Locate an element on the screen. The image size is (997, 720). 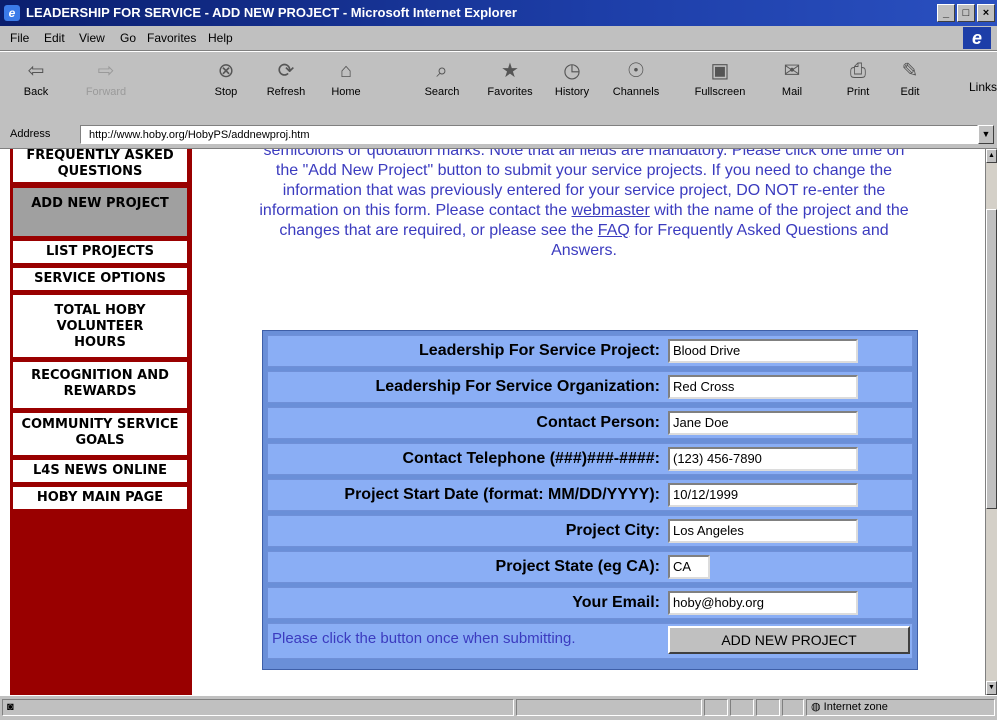
window-controls: _ □ × is located at coordinates (966, 13).